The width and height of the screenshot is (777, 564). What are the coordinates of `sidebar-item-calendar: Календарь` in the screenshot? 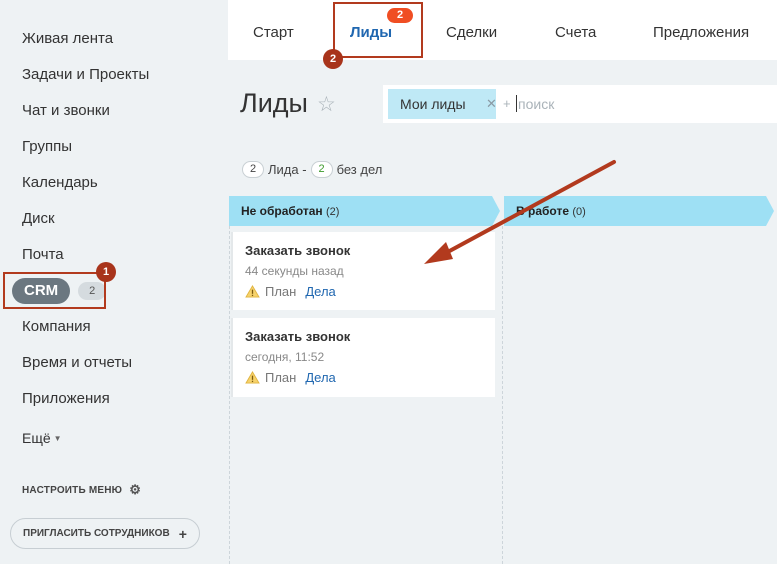 It's located at (60, 182).